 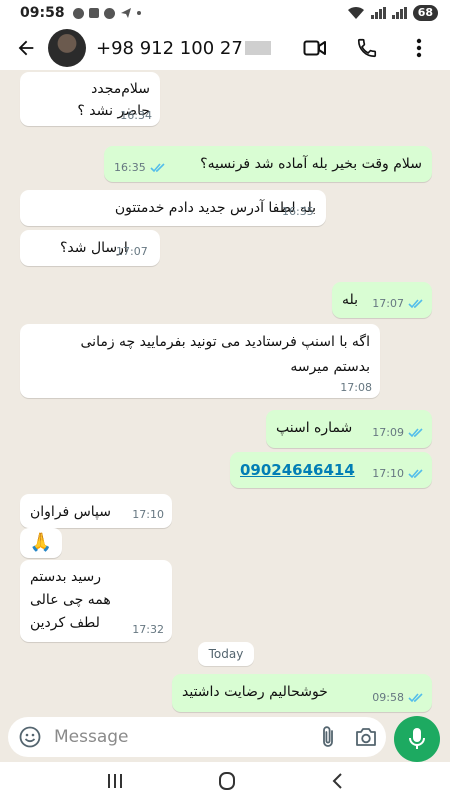 What do you see at coordinates (148, 629) in the screenshot?
I see `message-time: 17:32` at bounding box center [148, 629].